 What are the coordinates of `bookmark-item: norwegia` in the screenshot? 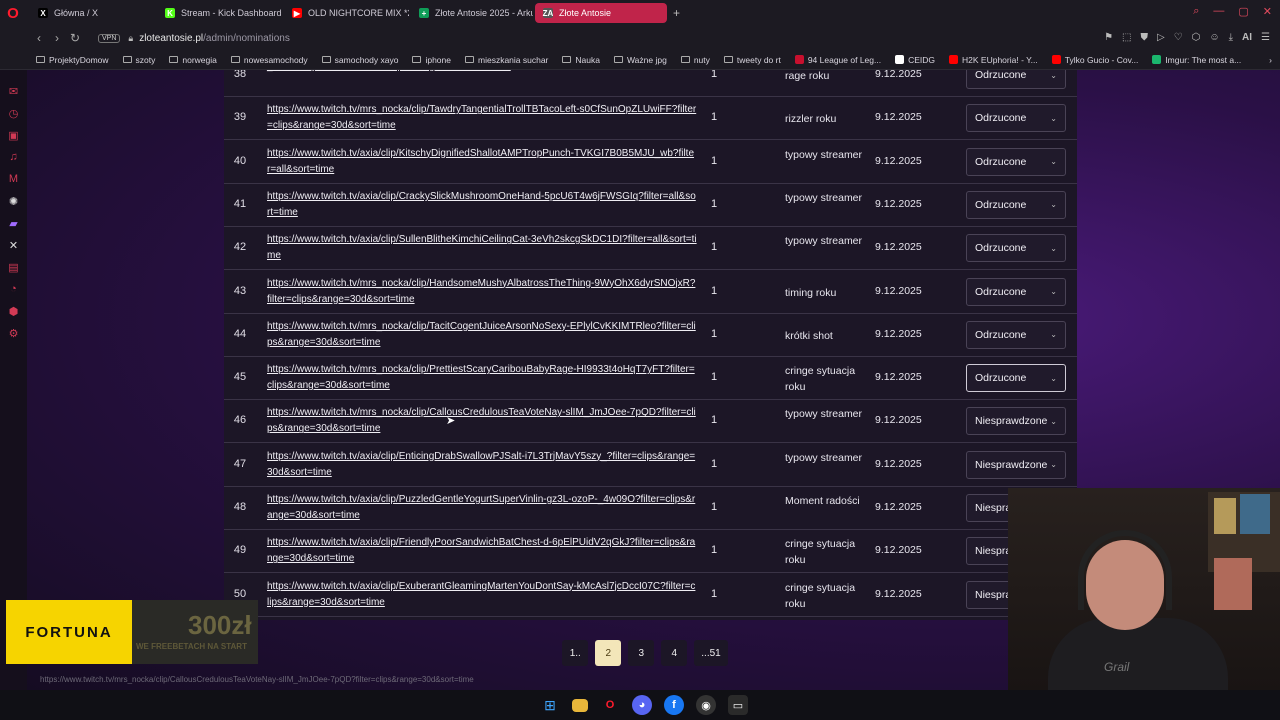 It's located at (193, 60).